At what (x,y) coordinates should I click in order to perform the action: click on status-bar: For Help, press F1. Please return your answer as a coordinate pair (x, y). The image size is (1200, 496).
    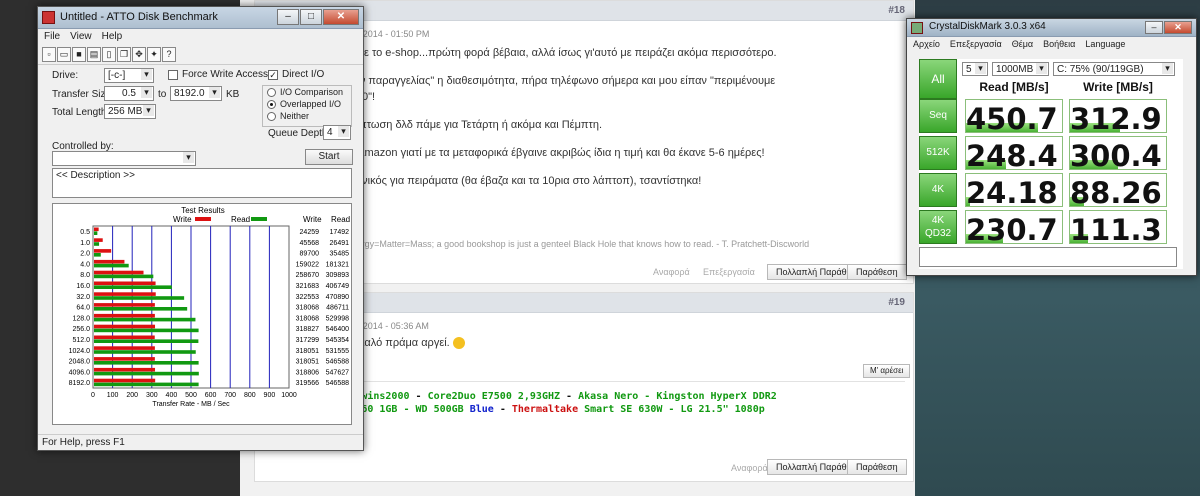
    Looking at the image, I should click on (200, 442).